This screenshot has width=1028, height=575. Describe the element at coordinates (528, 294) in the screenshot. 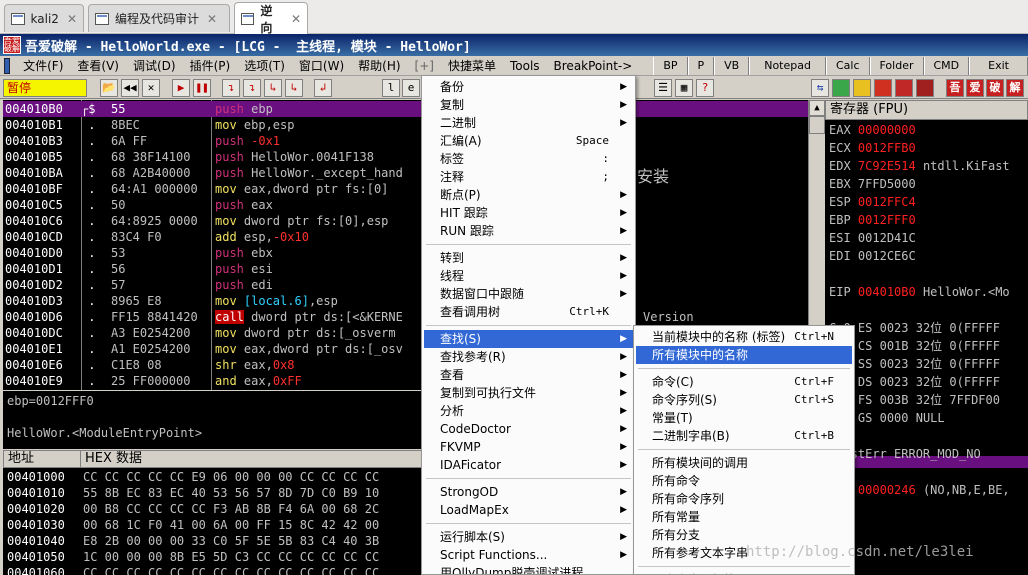

I see `context-menu-item: 数据窗口中跟随 ▶` at that location.